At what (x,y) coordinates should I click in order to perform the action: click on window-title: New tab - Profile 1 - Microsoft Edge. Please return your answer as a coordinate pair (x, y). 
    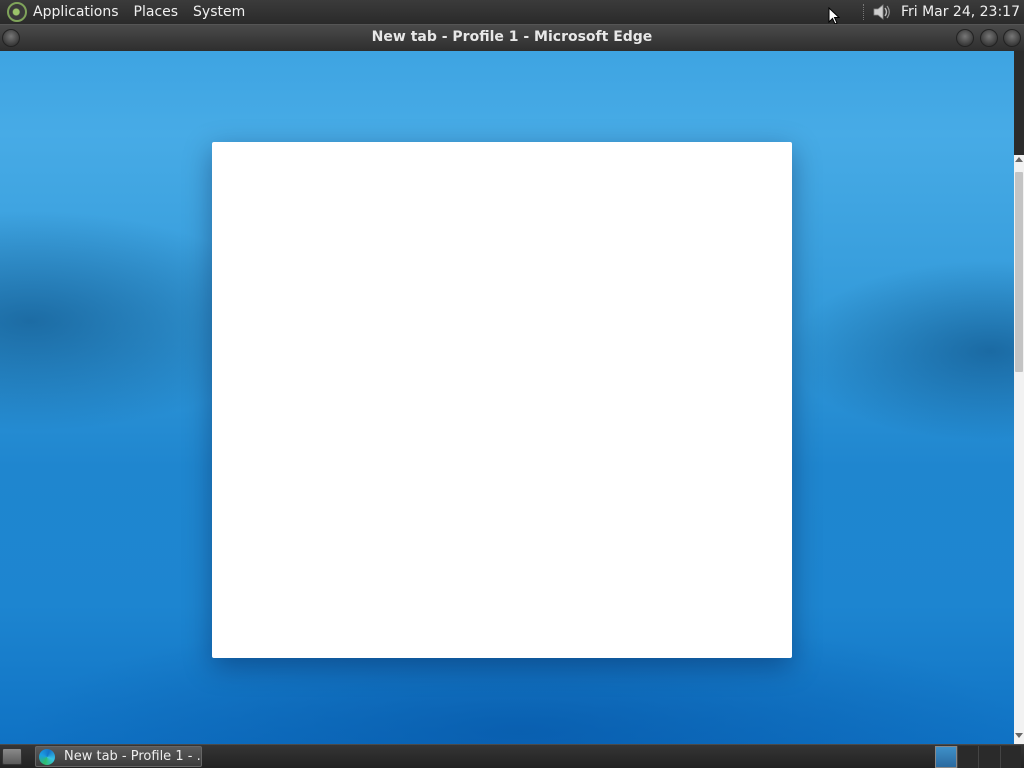
    Looking at the image, I should click on (512, 37).